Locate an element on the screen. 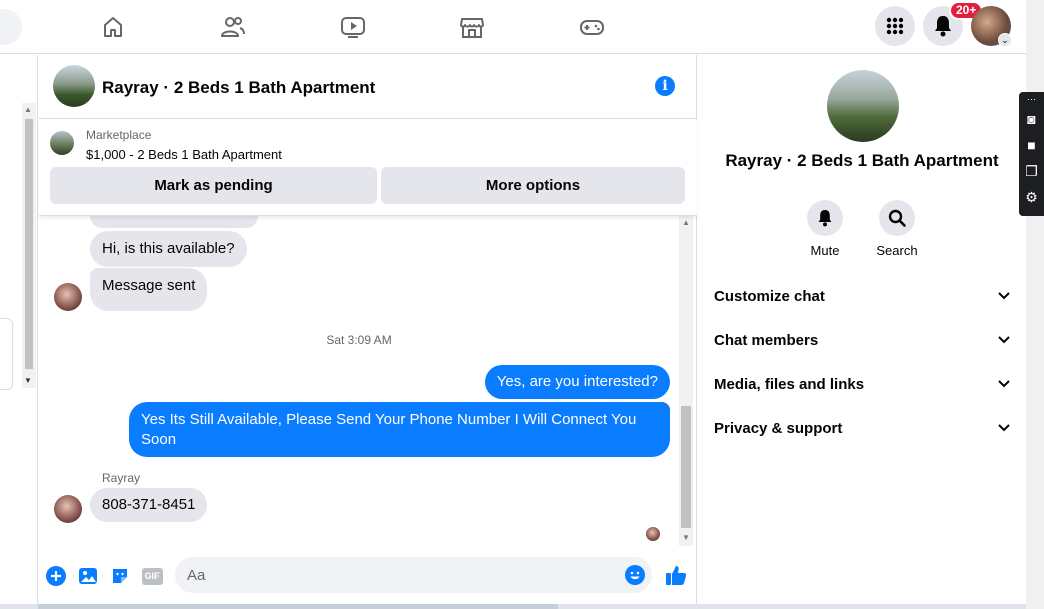  sender-name: Rayray is located at coordinates (121, 478).